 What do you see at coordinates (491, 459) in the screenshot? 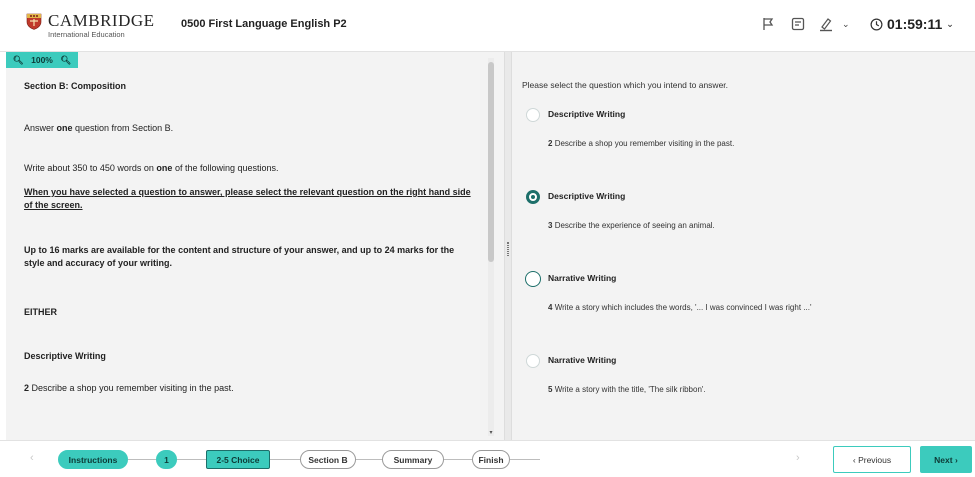
I see `step-finish: Finish` at bounding box center [491, 459].